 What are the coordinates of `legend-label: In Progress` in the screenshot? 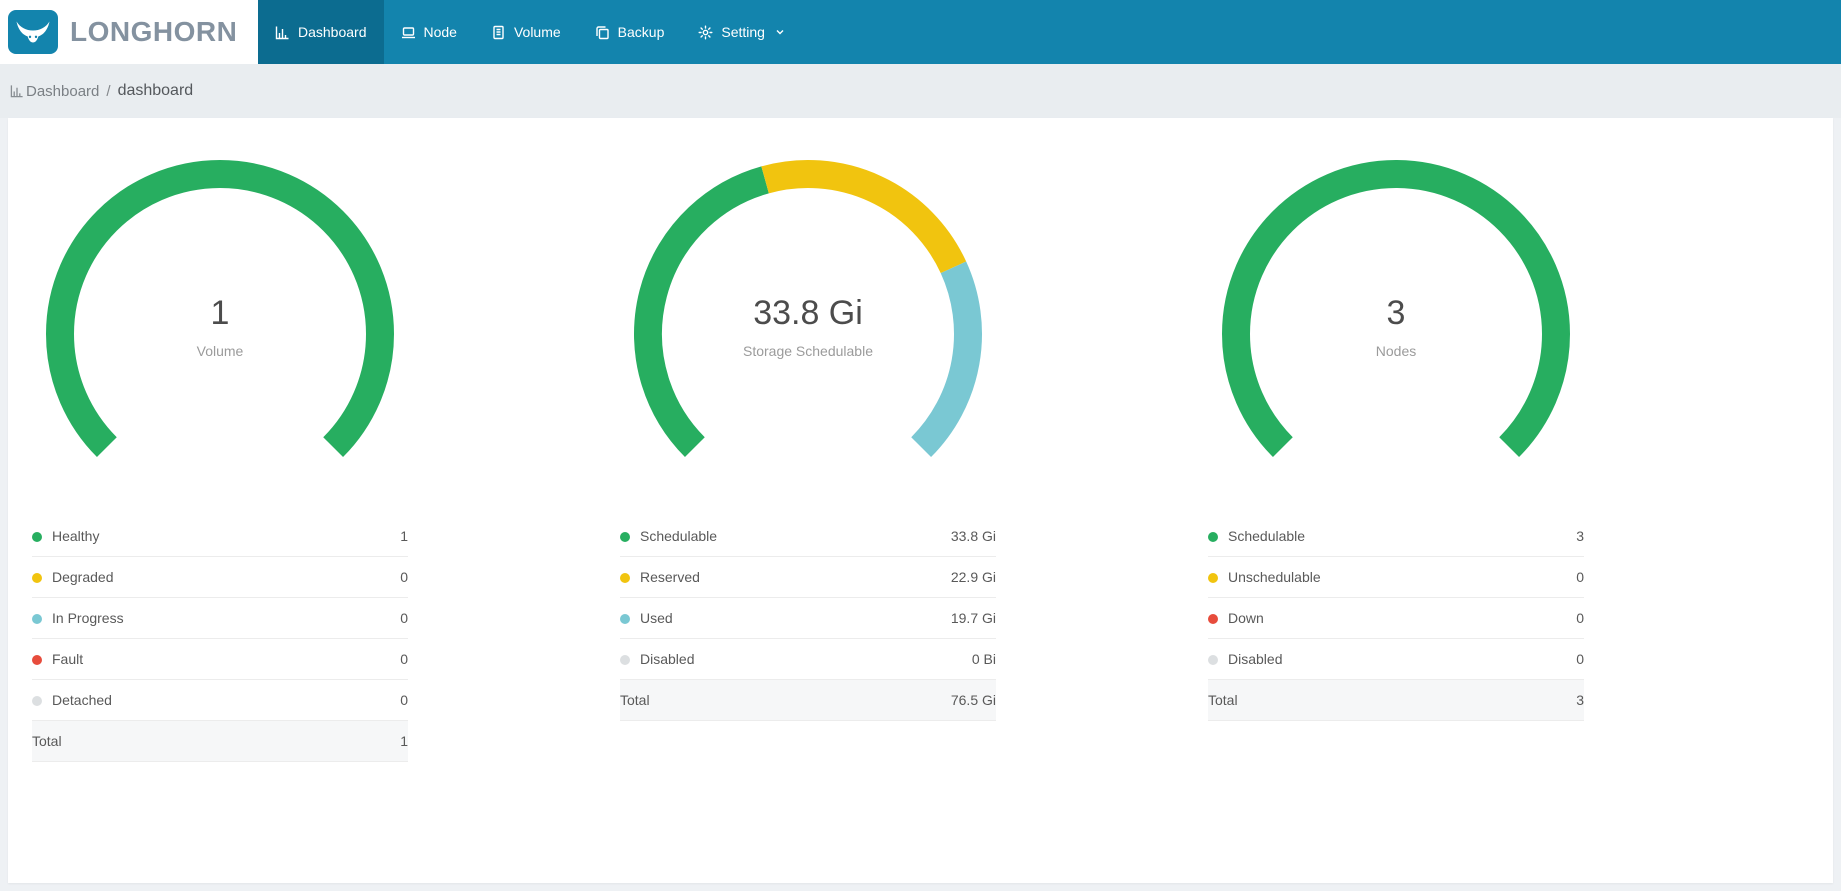 It's located at (88, 618).